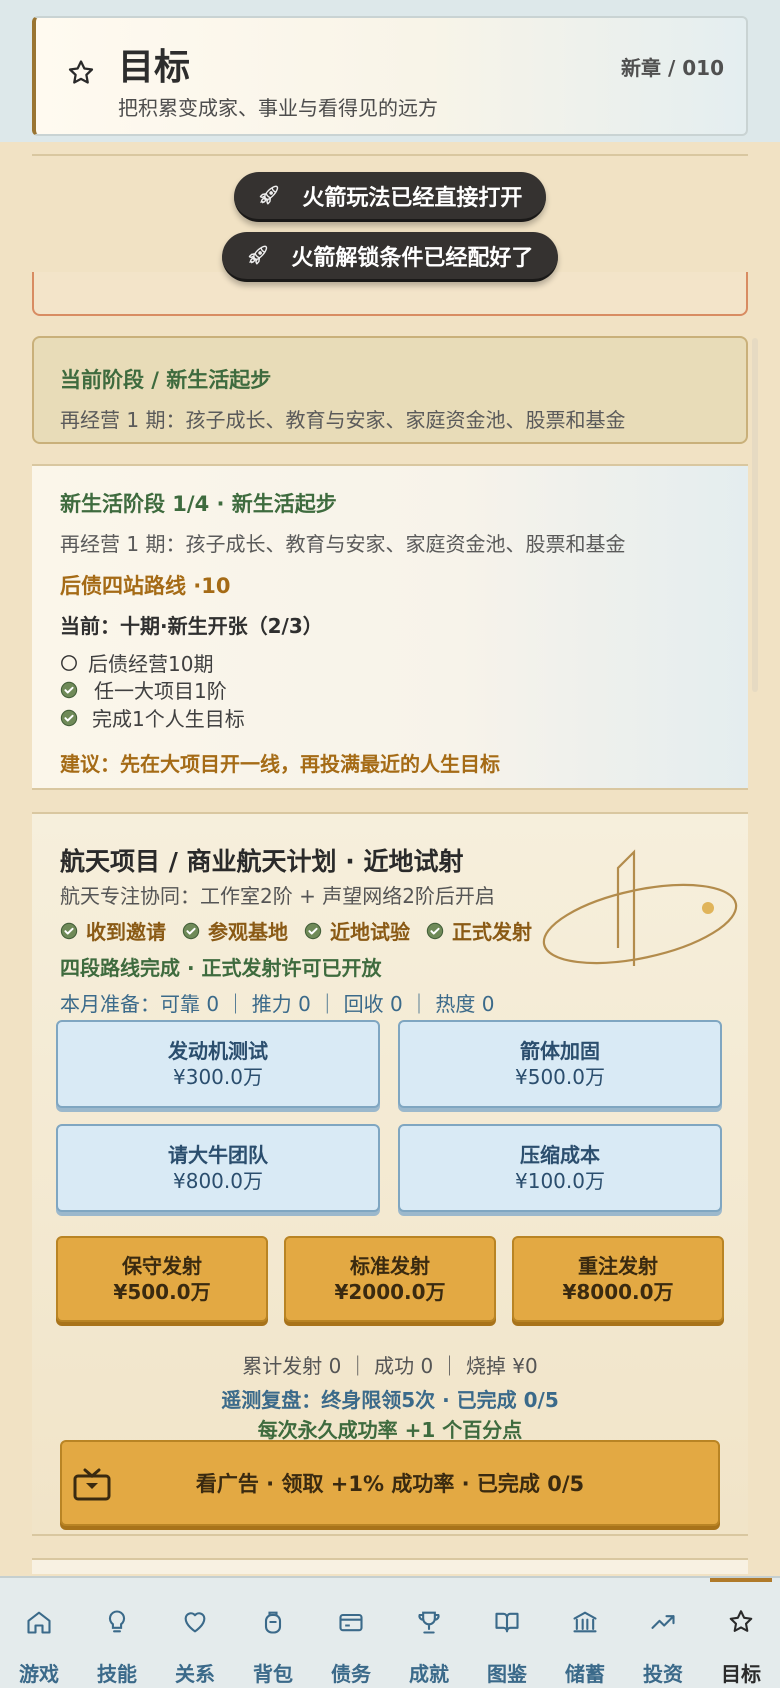 The image size is (780, 1688). I want to click on success-bonus-text: 每次永久成功率 +1 个百分点, so click(390, 1430).